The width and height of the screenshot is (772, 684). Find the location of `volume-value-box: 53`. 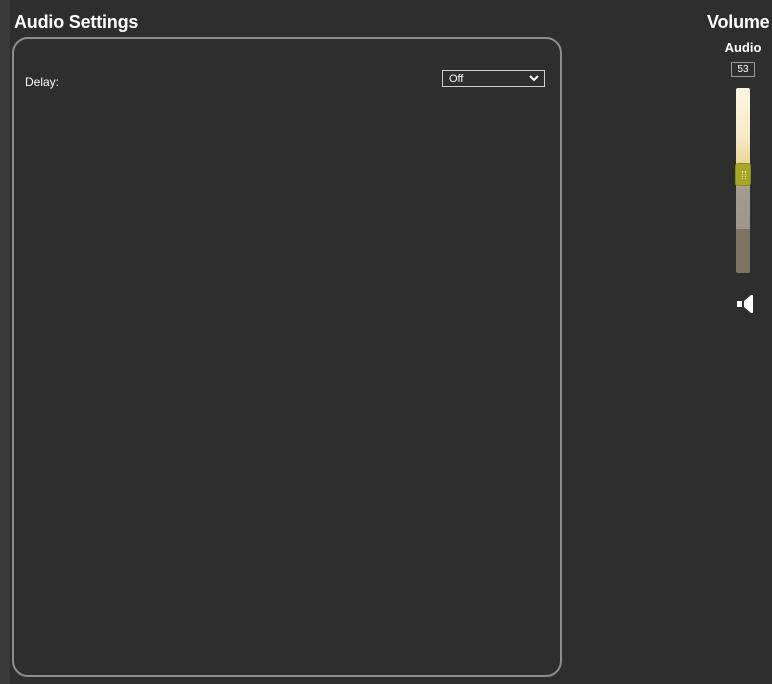

volume-value-box: 53 is located at coordinates (743, 69).